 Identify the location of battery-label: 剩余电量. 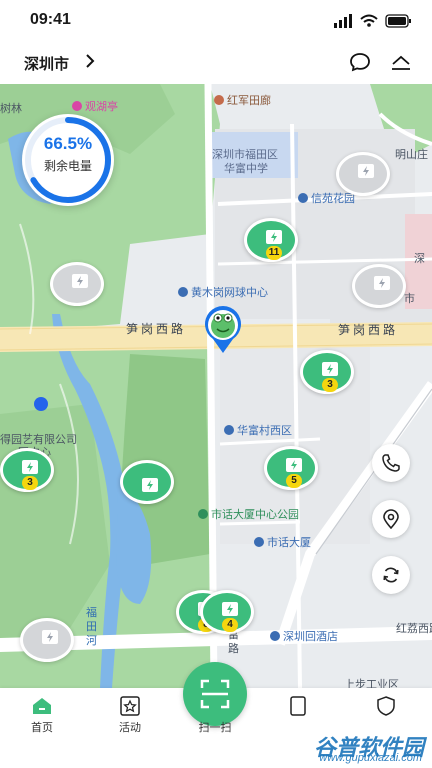
(67, 166).